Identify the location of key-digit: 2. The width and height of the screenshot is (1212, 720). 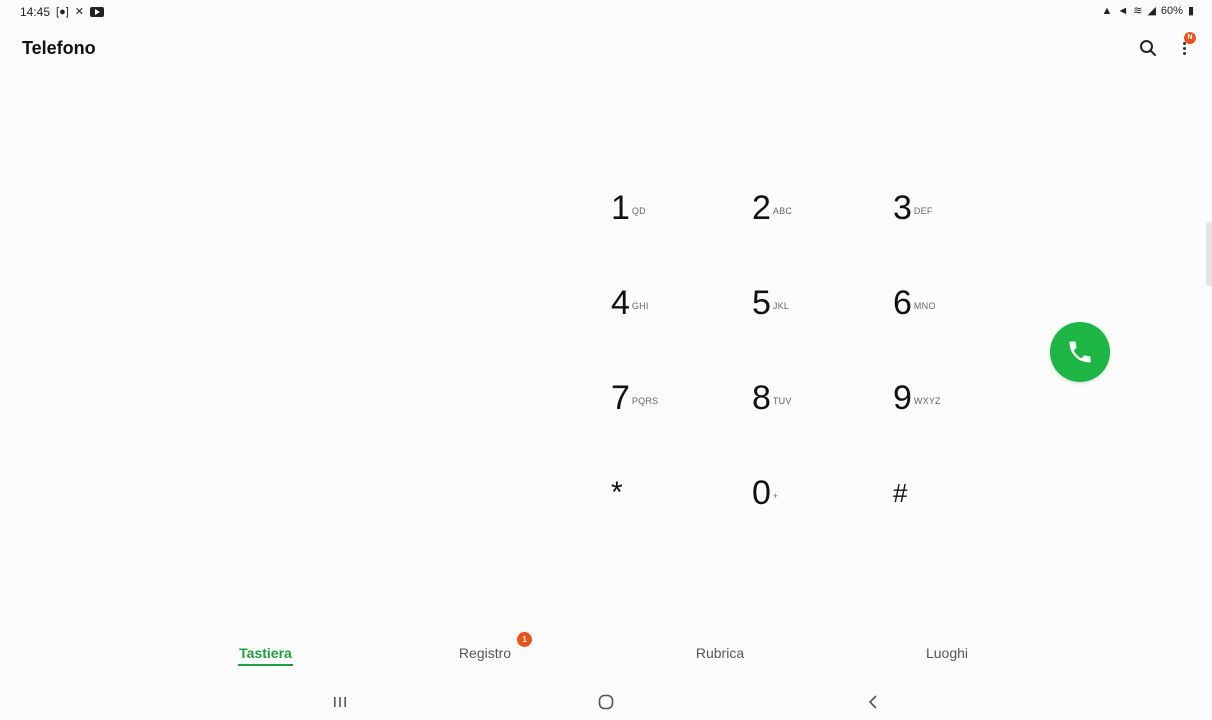
(761, 208).